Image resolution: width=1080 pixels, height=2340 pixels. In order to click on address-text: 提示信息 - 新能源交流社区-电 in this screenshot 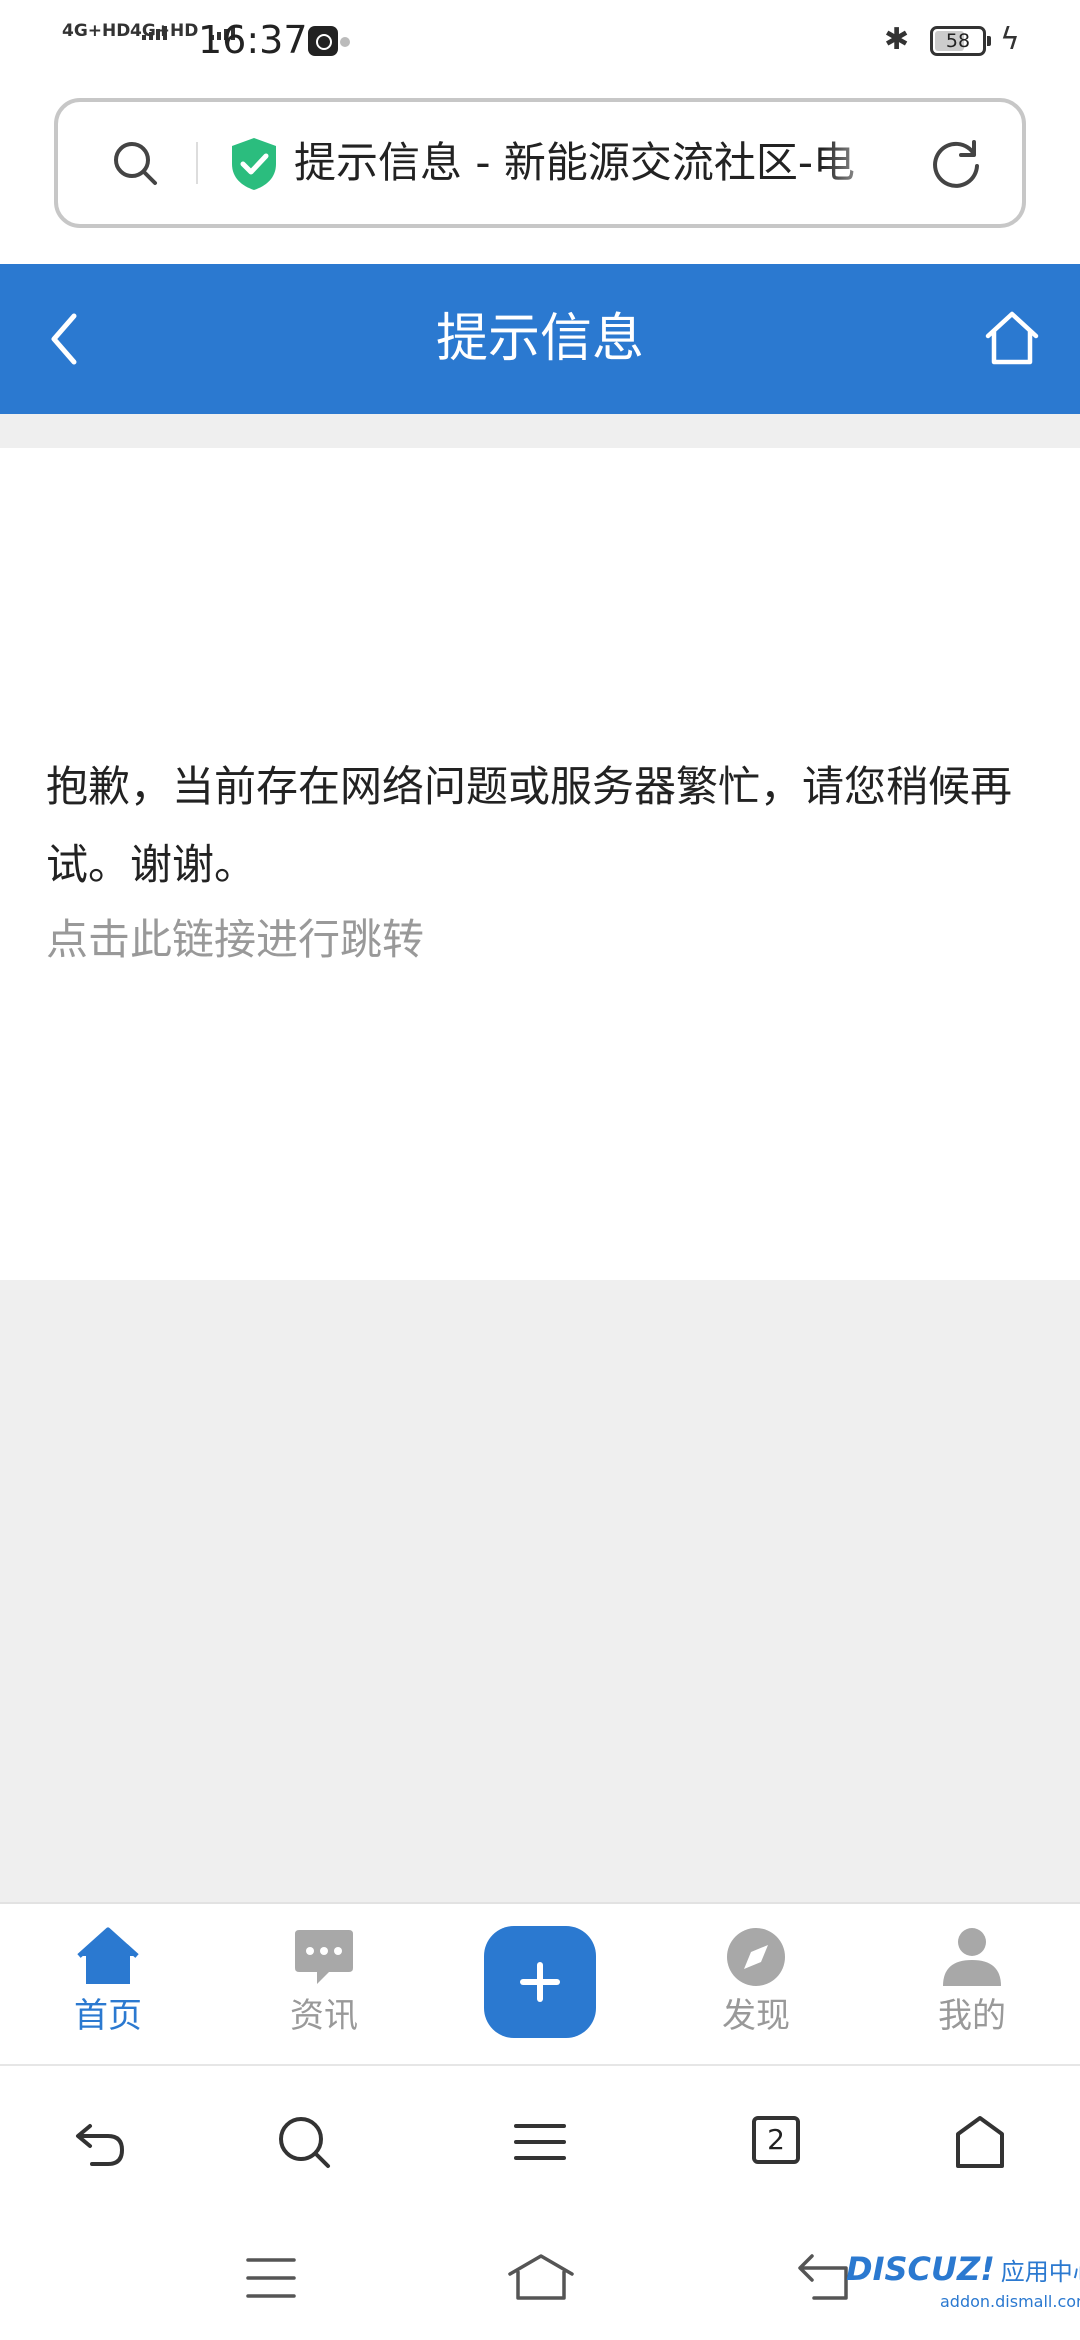, I will do `click(594, 163)`.